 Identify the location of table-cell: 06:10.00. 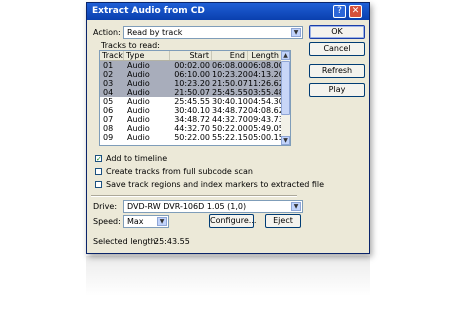
(192, 74).